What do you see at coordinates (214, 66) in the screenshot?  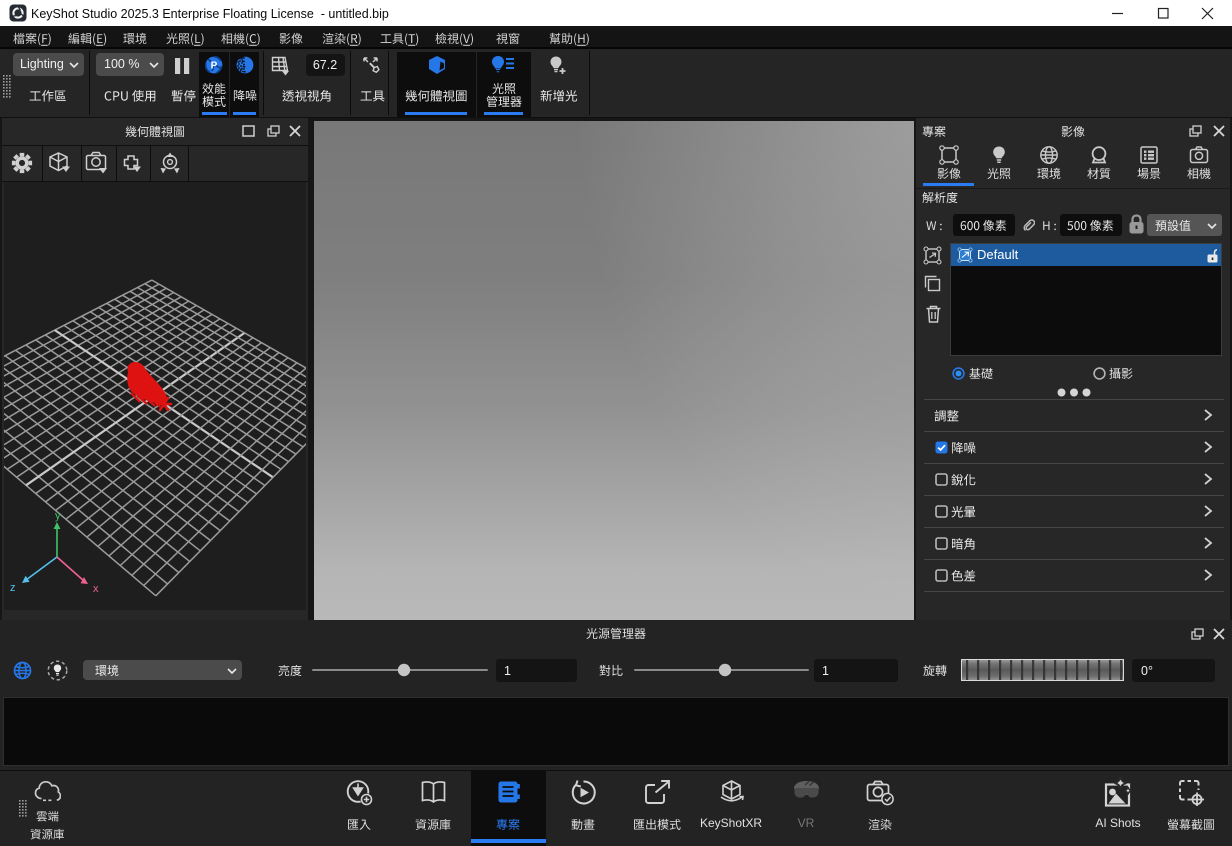 I see `svg-text: P` at bounding box center [214, 66].